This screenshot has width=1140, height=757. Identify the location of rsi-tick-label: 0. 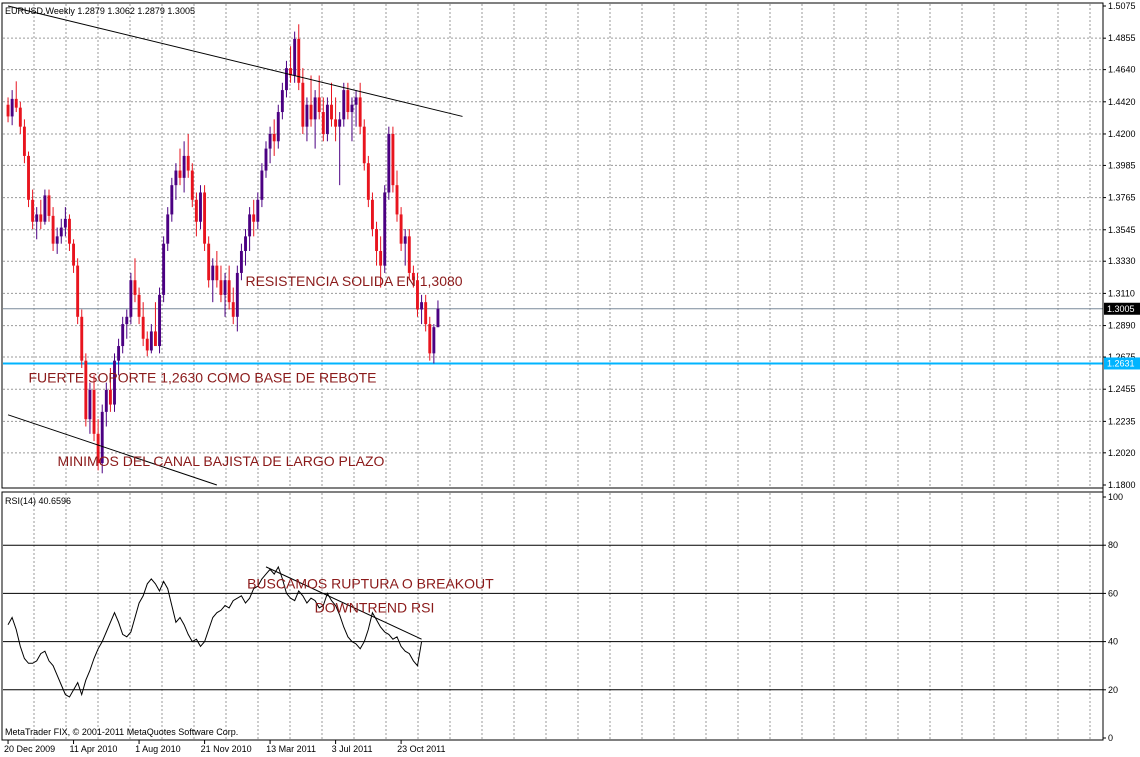
(1110, 738).